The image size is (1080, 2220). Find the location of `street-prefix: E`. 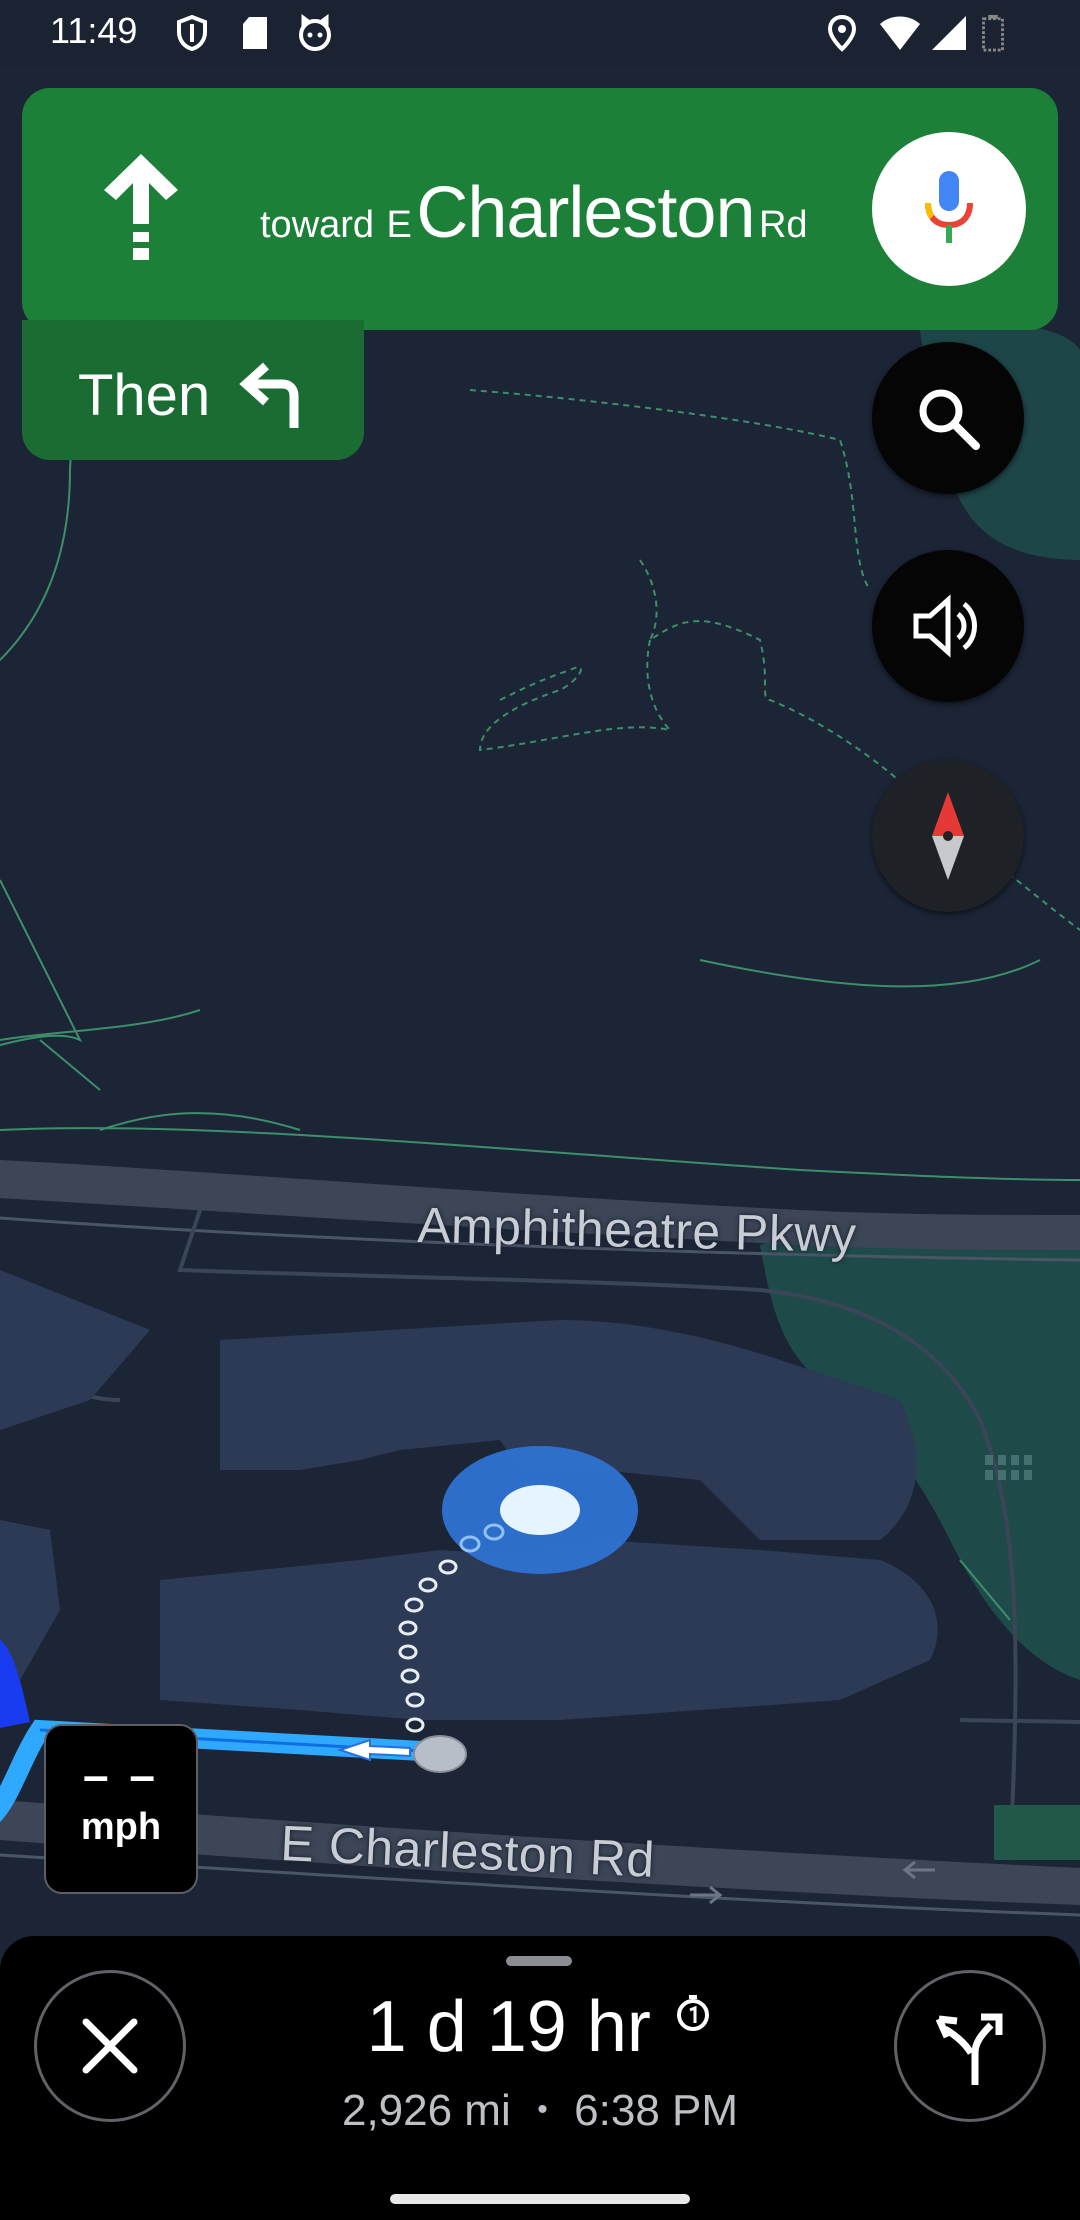

street-prefix: E is located at coordinates (399, 225).